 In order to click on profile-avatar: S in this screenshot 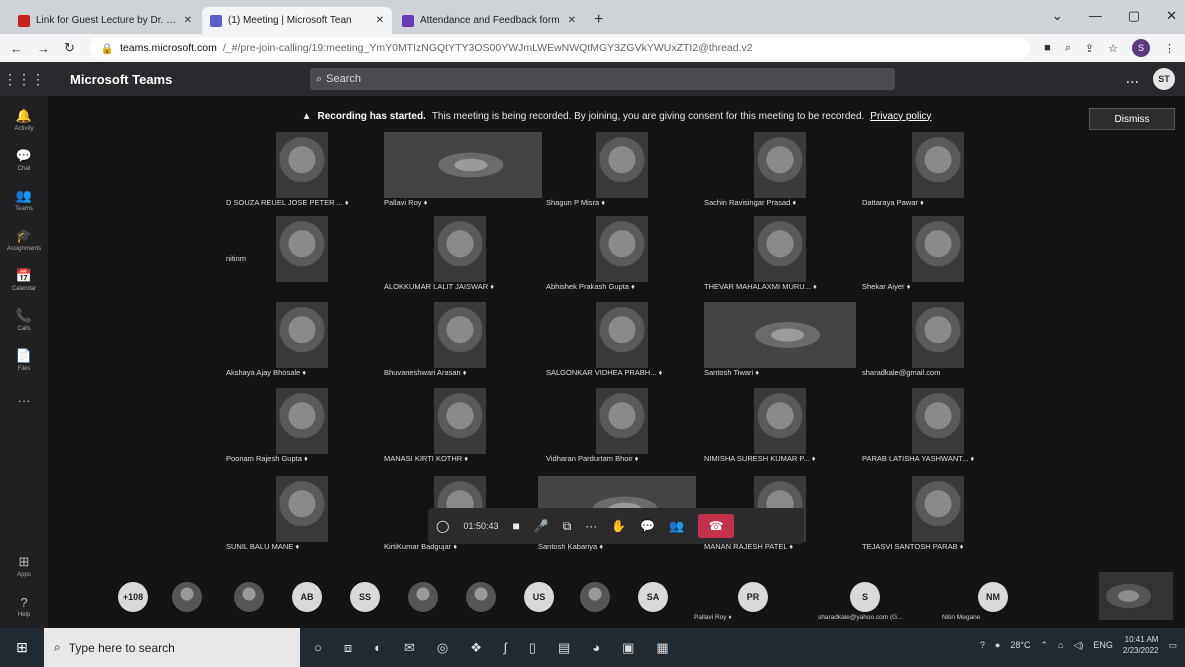, I will do `click(1141, 48)`.